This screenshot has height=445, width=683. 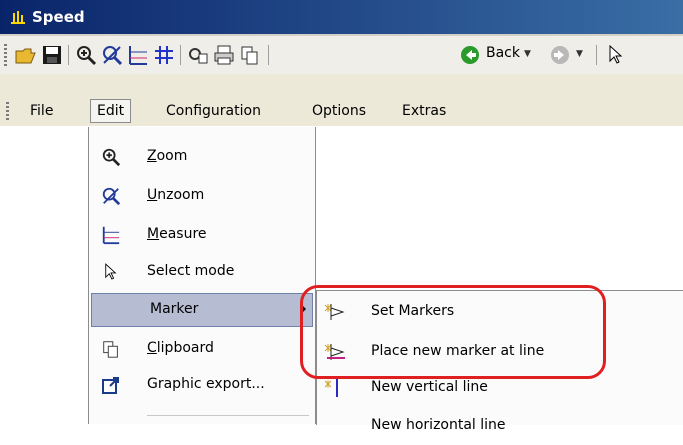 I want to click on menu-item-label: Clipboard, so click(x=180, y=348).